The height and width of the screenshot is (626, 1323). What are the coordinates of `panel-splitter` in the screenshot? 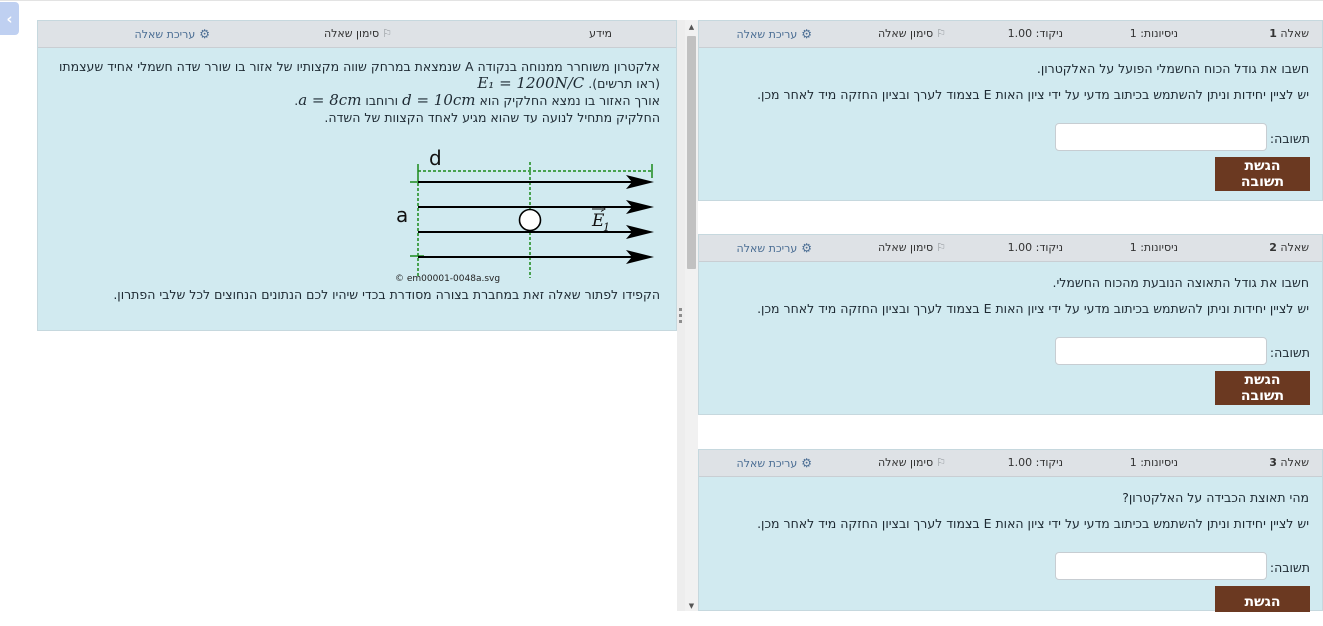 It's located at (681, 315).